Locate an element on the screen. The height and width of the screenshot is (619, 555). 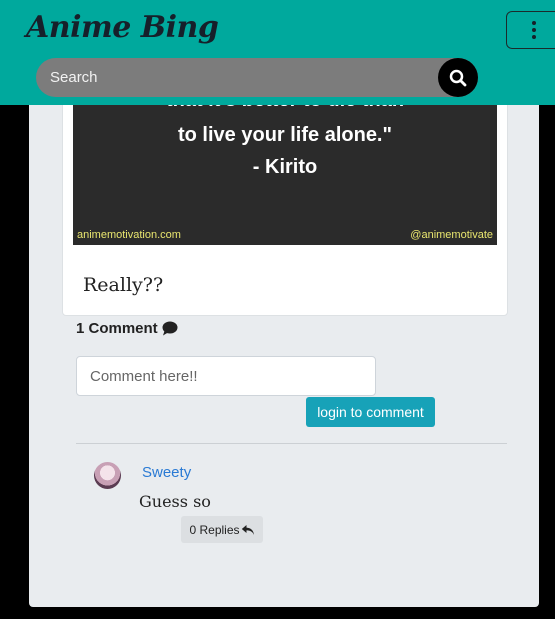
comment-count: 1 Comment is located at coordinates (127, 328).